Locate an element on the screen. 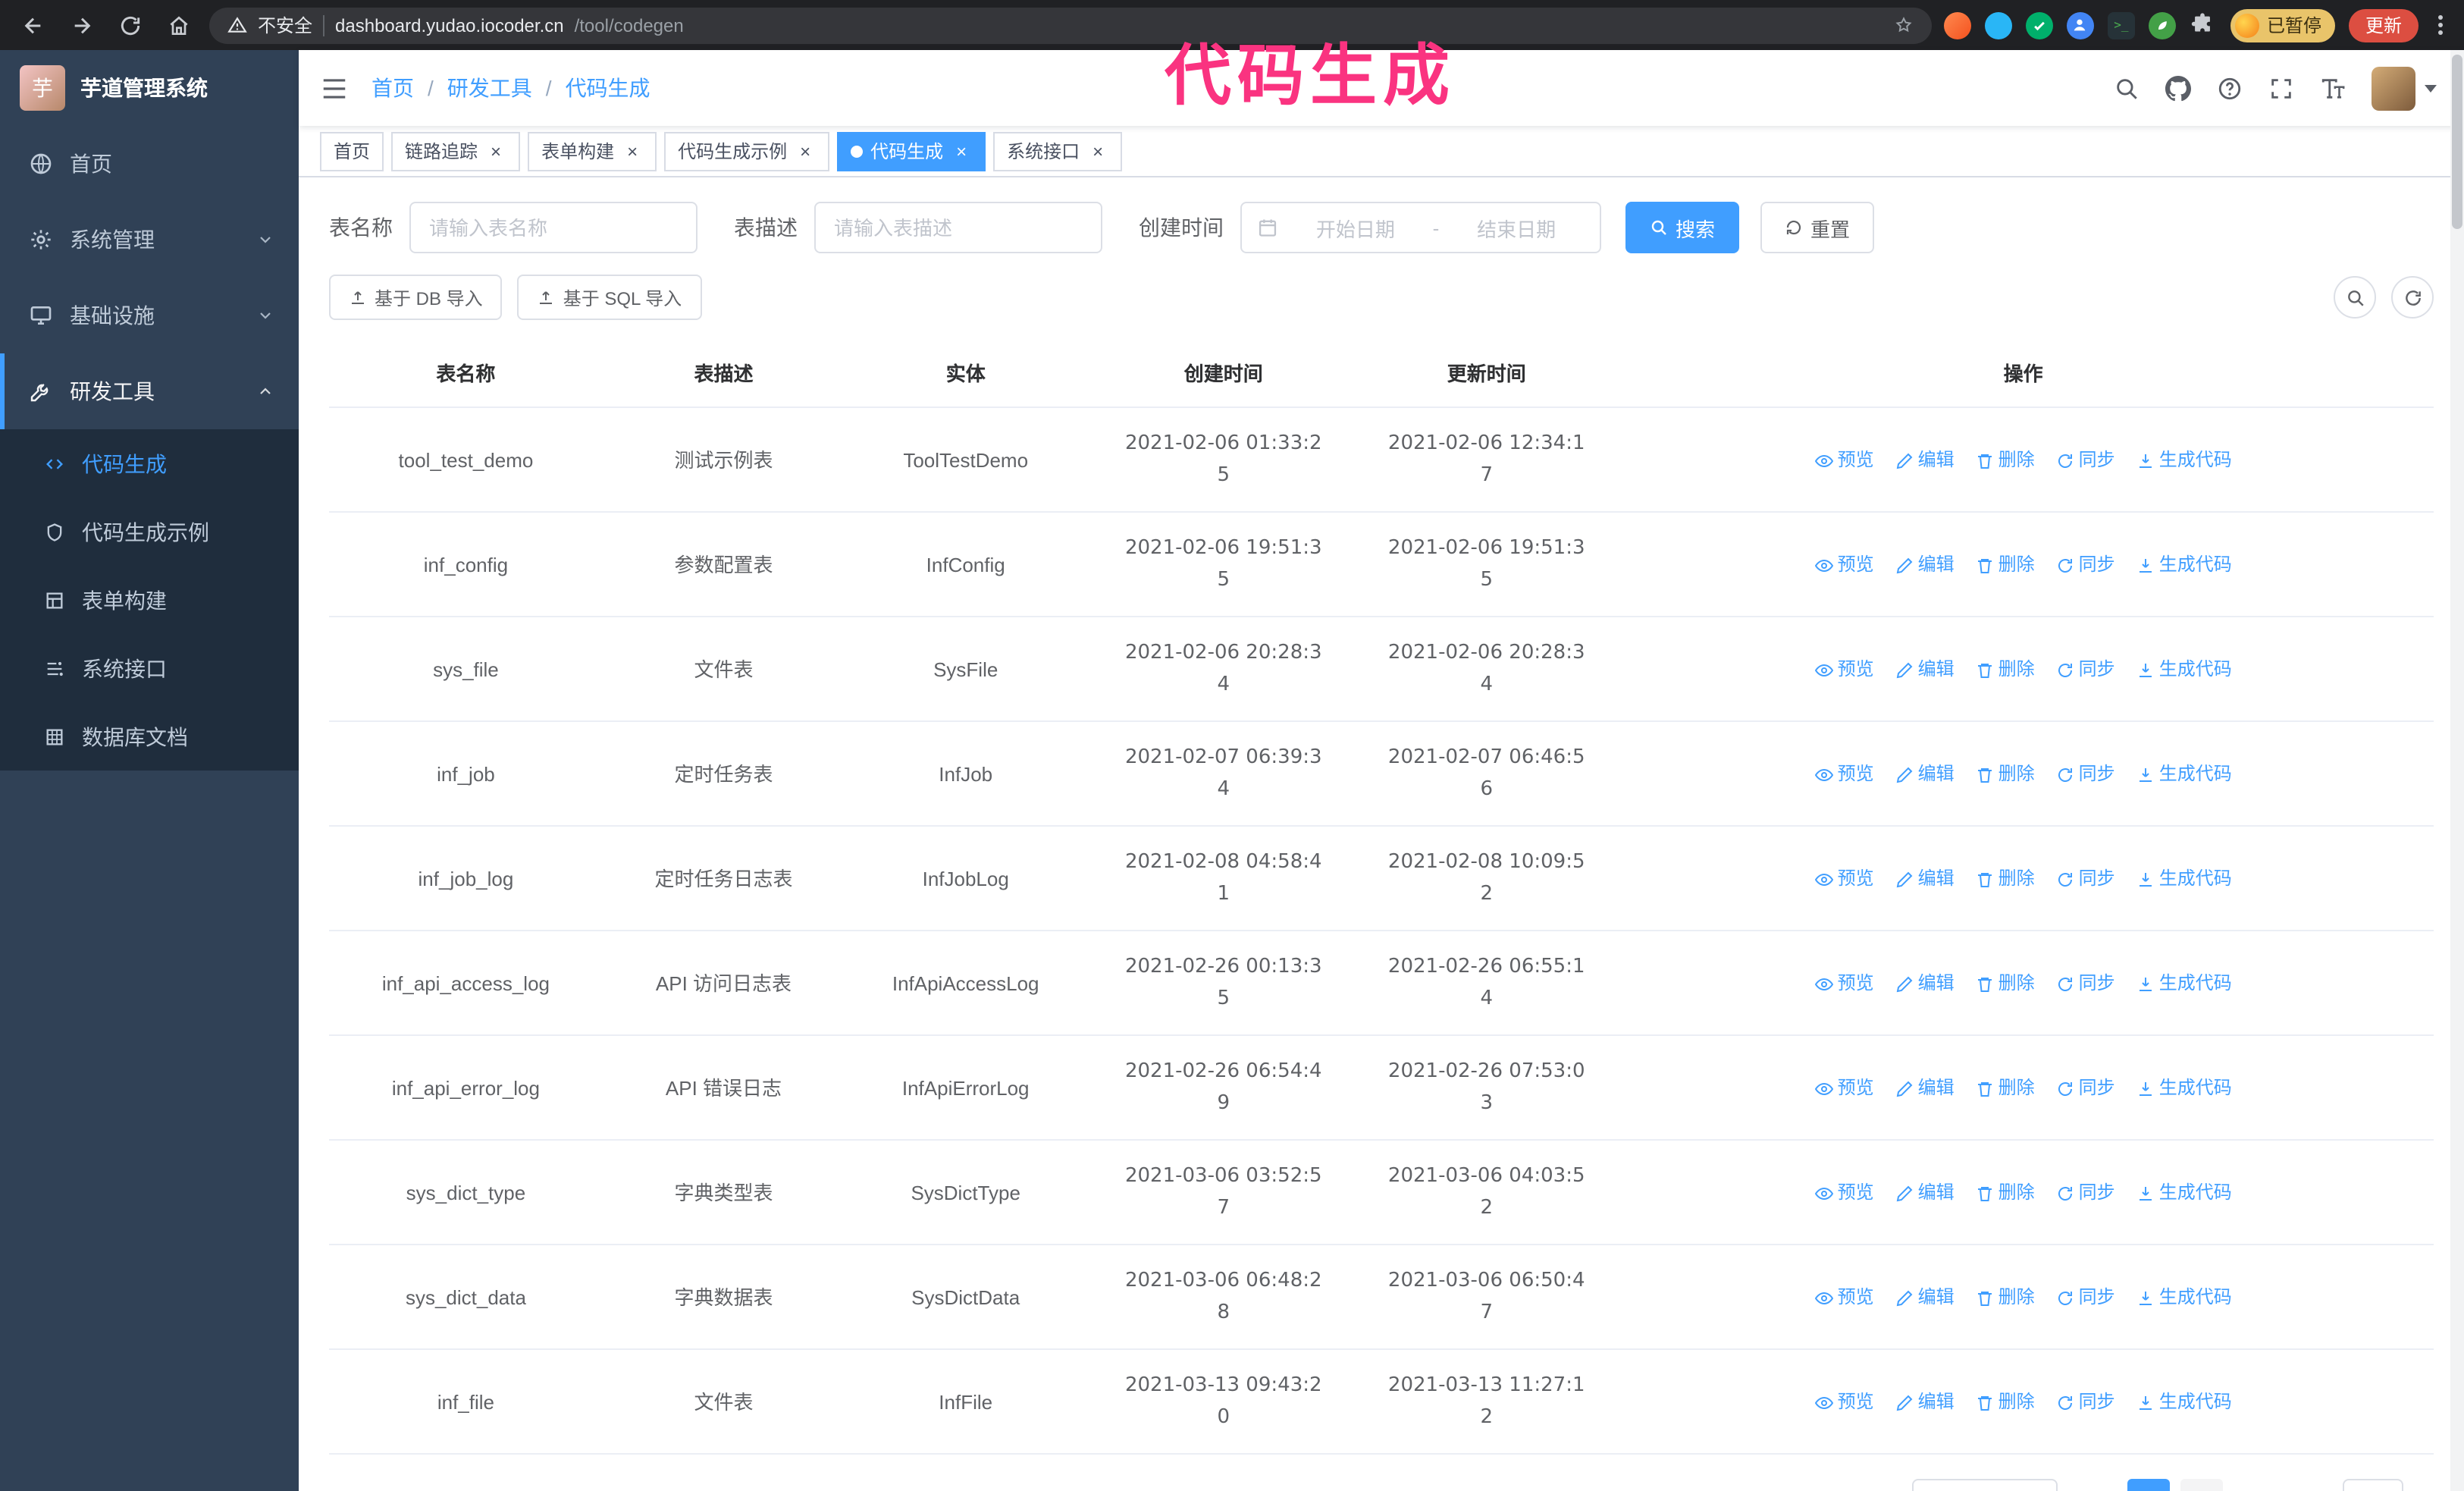 Image resolution: width=2464 pixels, height=1491 pixels. sidebar-item-infrastructure: 基础设施 is located at coordinates (150, 315).